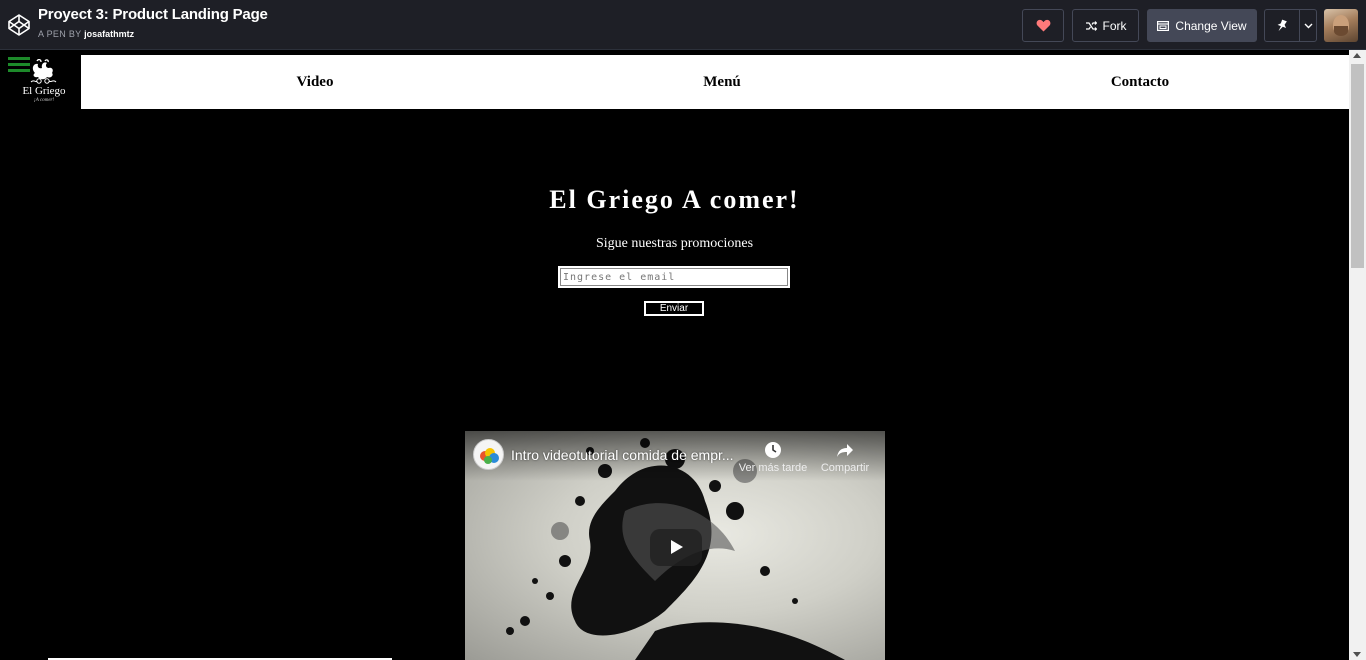 Image resolution: width=1366 pixels, height=660 pixels. Describe the element at coordinates (773, 468) in the screenshot. I see `watch-later-label: Ver más tarde` at that location.